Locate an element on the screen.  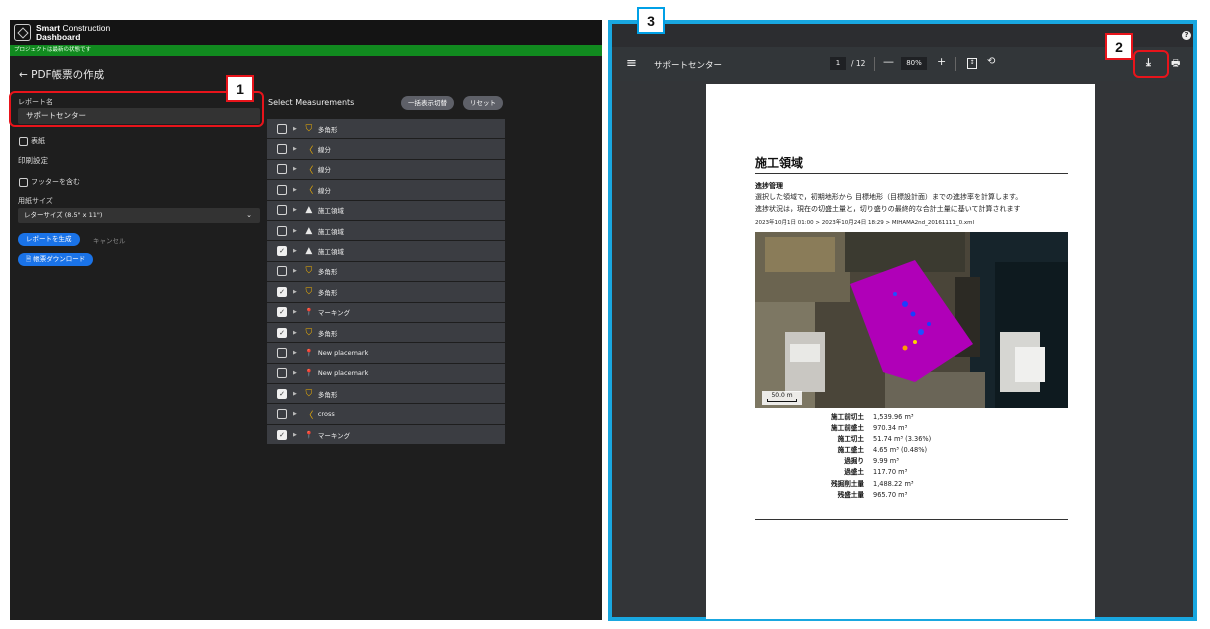
chevron-down-icon: ⌄ is located at coordinates (249, 215).